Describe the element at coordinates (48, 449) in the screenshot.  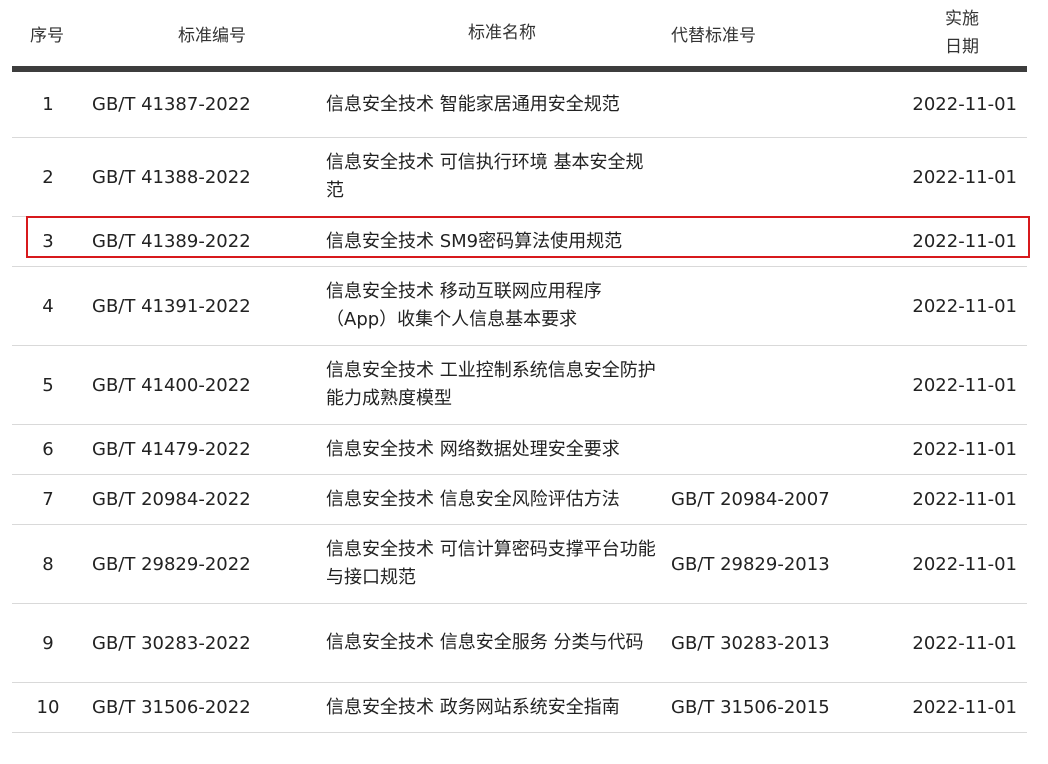
I see `row-no: 6` at that location.